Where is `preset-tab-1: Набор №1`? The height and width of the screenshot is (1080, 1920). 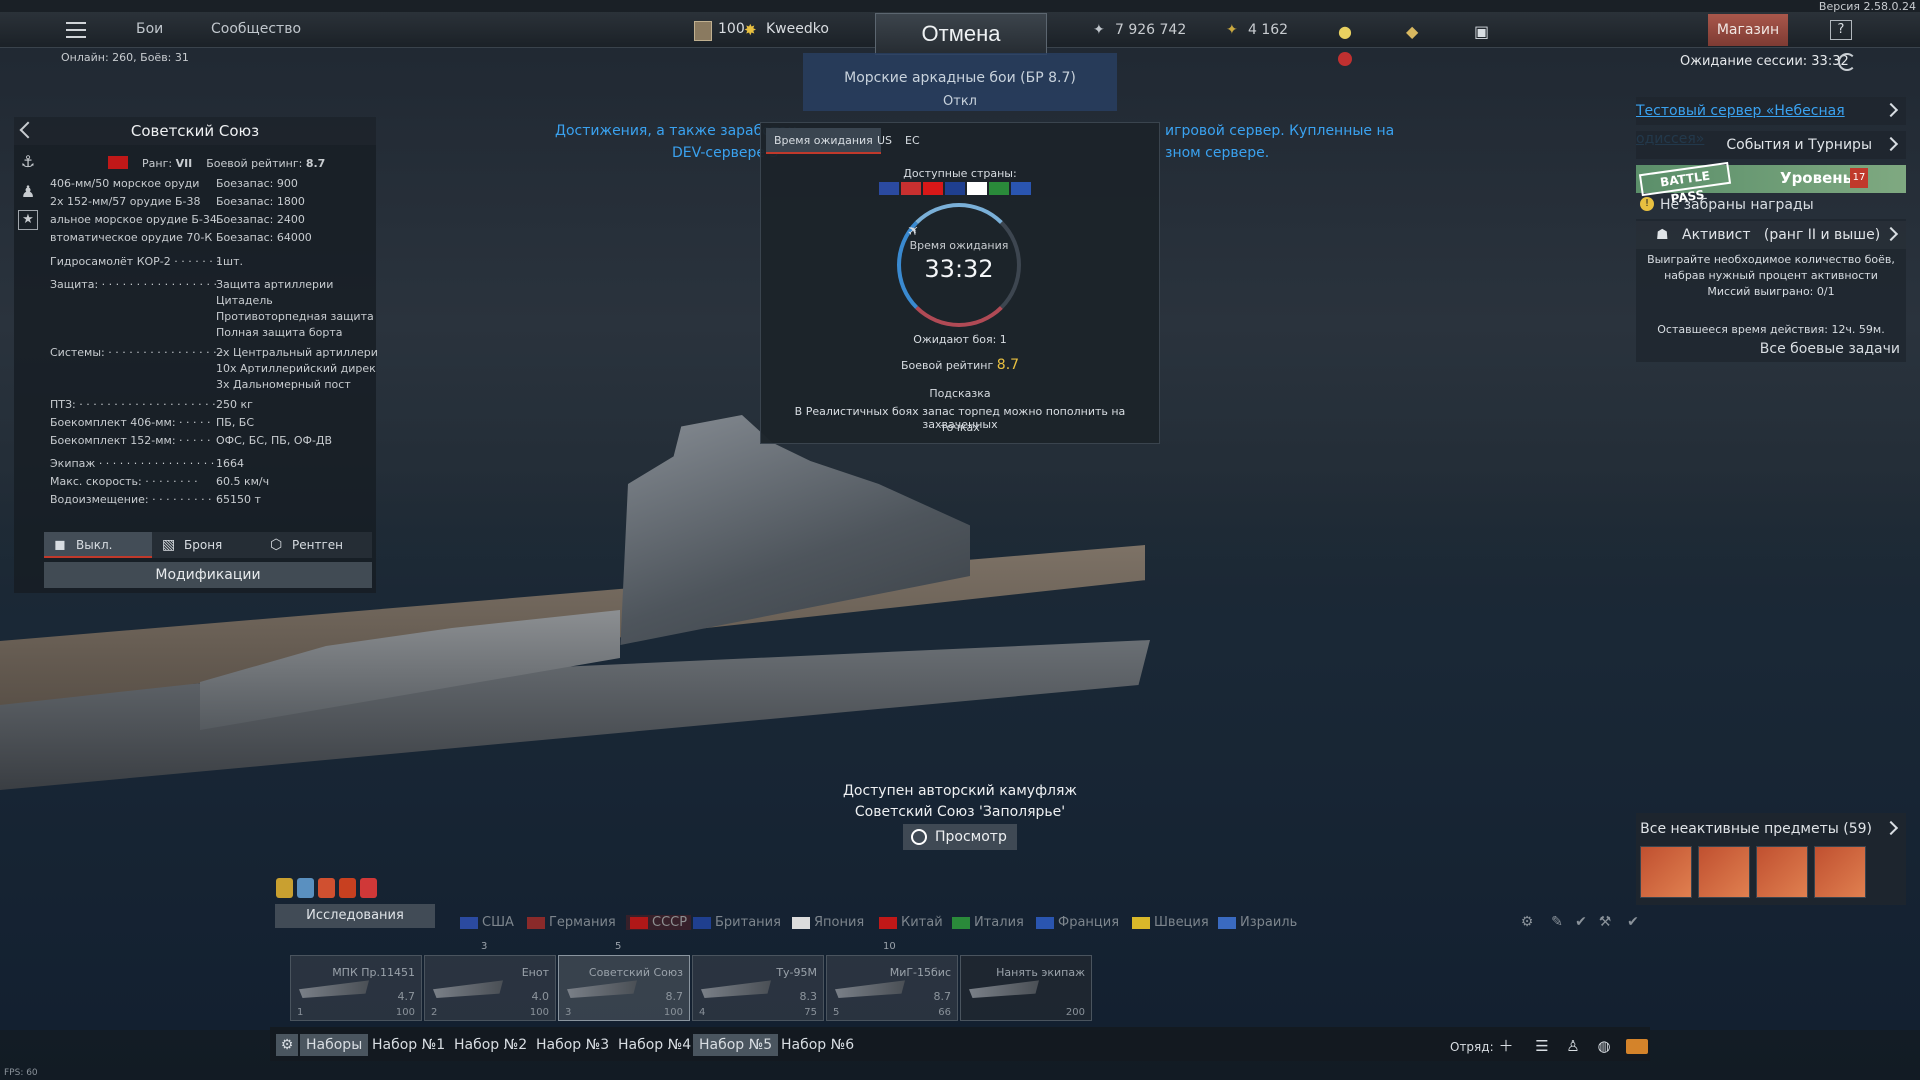
preset-tab-1: Набор №1 is located at coordinates (408, 1045).